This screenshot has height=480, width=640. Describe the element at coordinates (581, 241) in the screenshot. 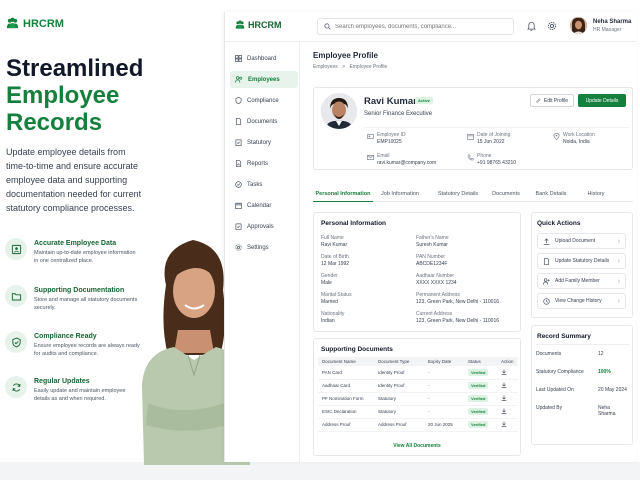

I see `upload-document-button: Upload Document ›` at that location.